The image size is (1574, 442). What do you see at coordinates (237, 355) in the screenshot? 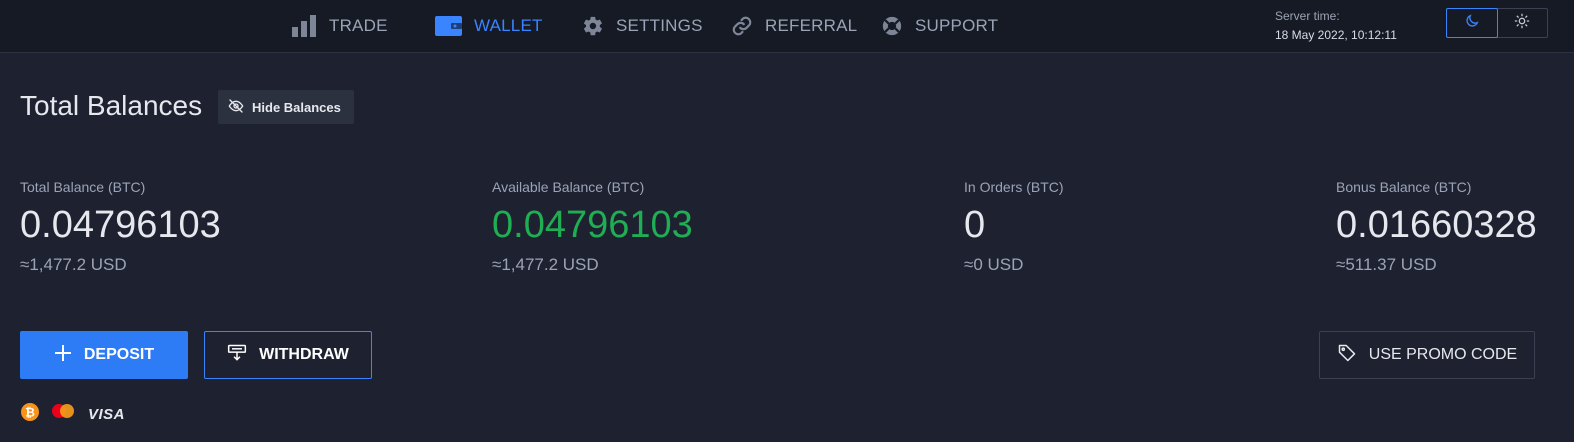
I see `withdraw-icon` at bounding box center [237, 355].